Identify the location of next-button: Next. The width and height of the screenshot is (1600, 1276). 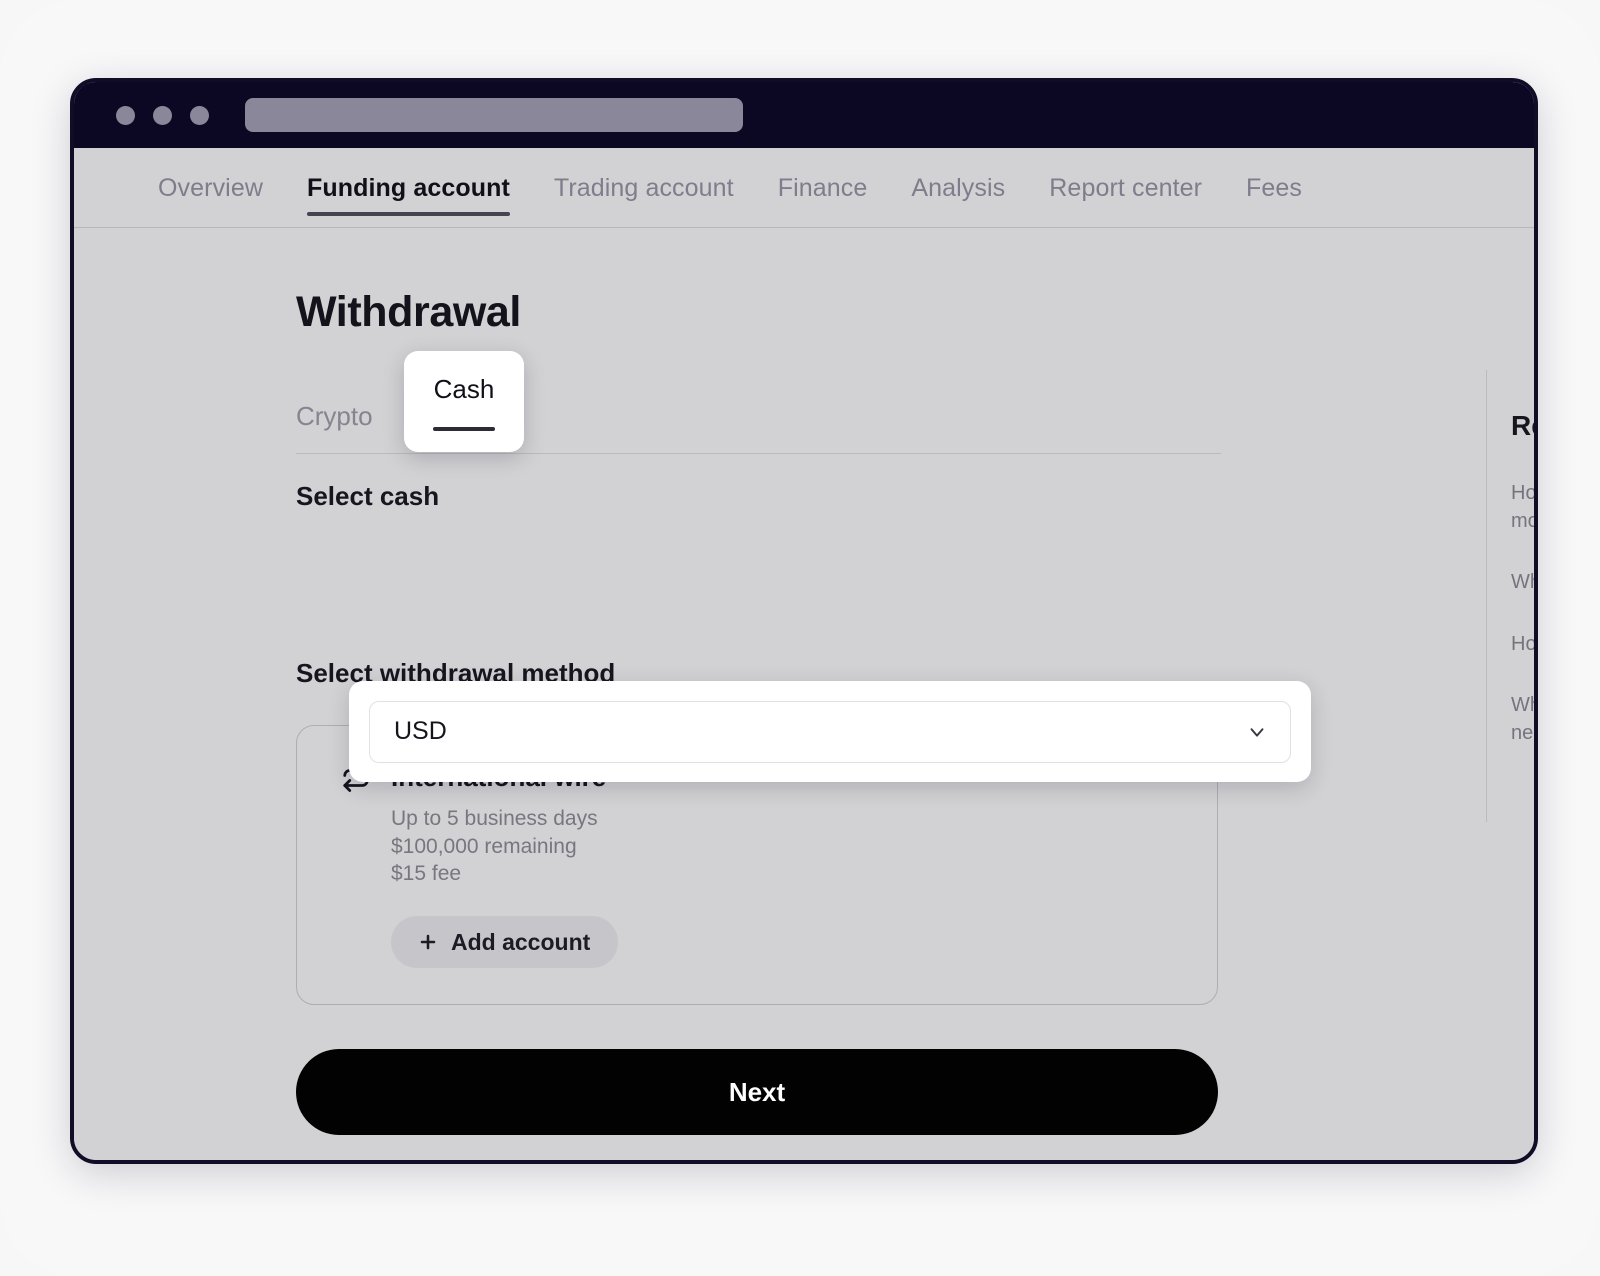
(757, 1092).